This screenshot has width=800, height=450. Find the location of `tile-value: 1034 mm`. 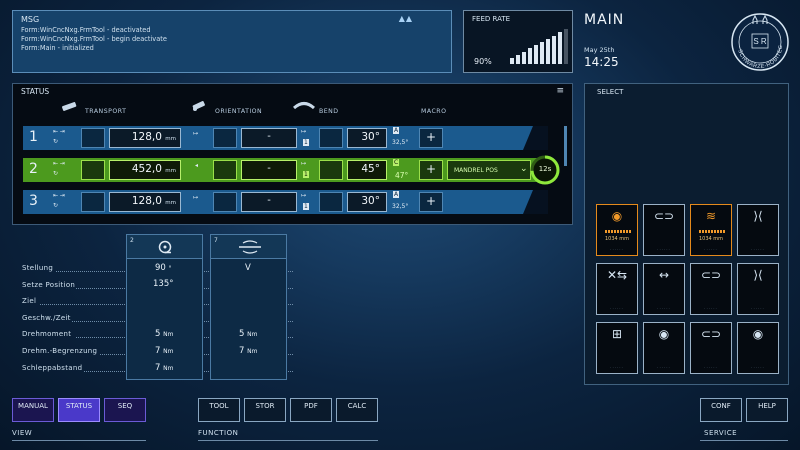

tile-value: 1034 mm is located at coordinates (617, 239).